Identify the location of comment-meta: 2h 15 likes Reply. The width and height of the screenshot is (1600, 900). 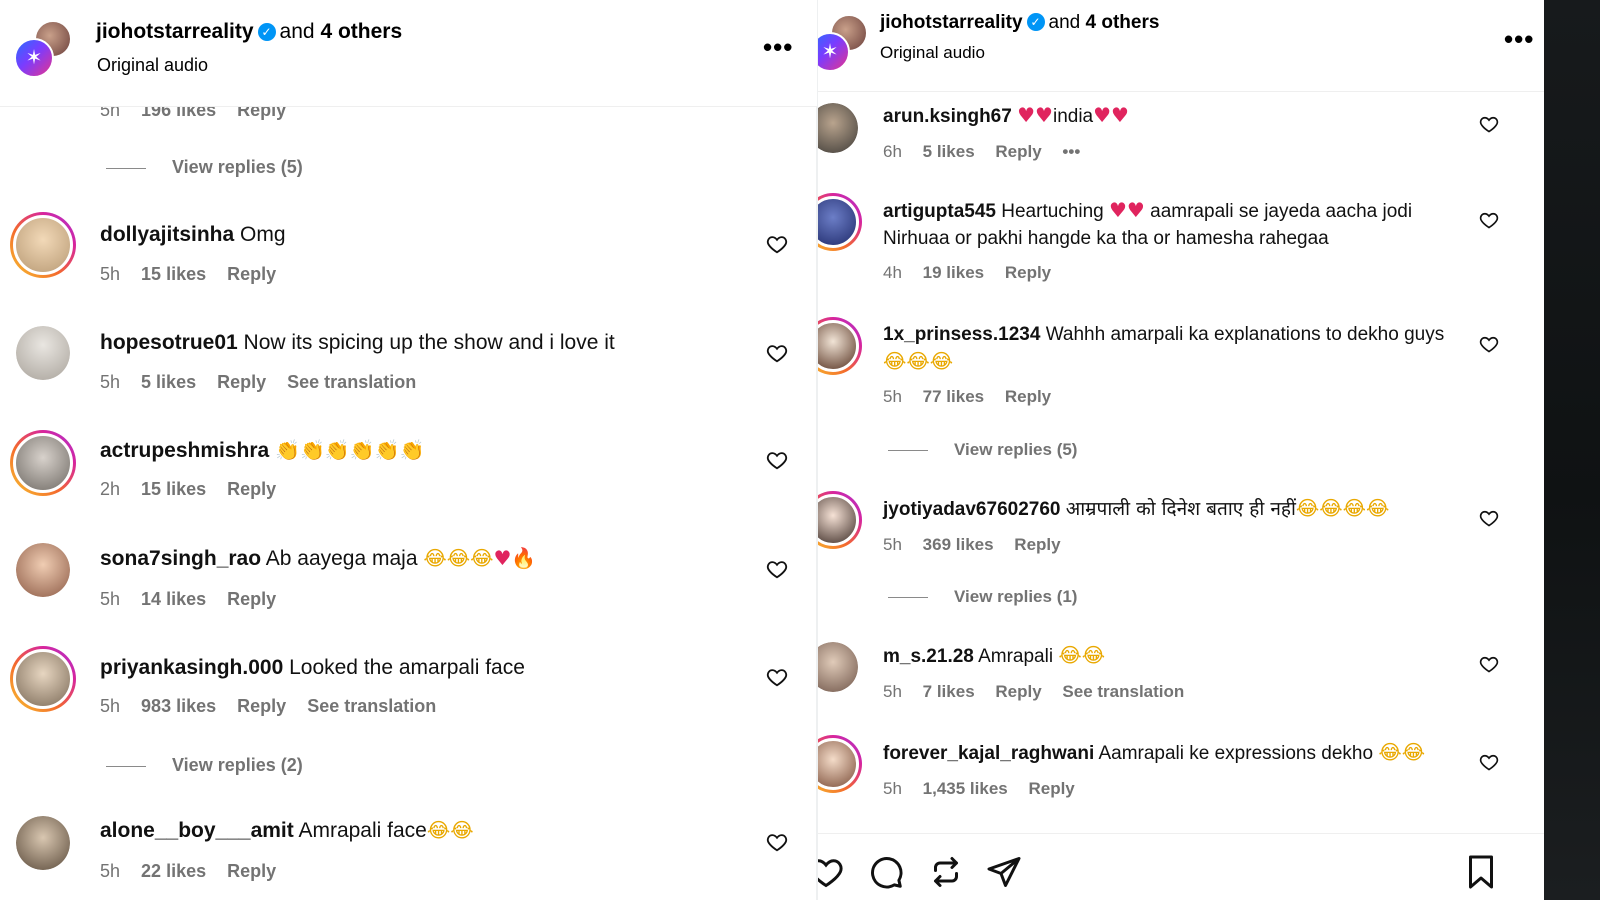
(196, 489).